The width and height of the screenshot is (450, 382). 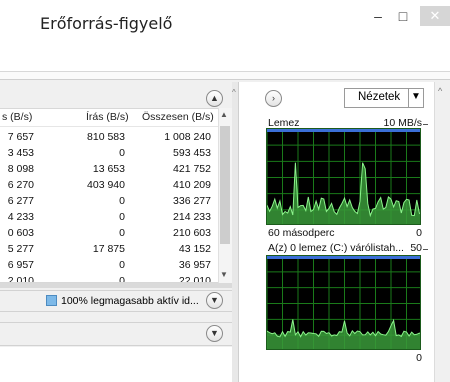 I want to click on graph1-duration-label: 60 másodperc, so click(x=301, y=233).